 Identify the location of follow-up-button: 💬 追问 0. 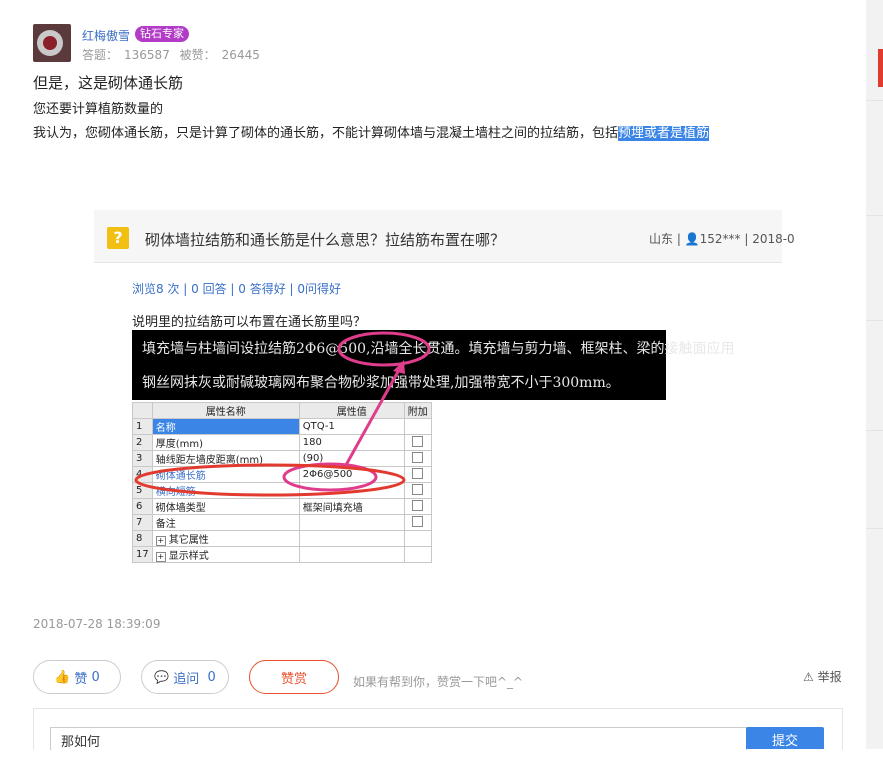
(185, 677).